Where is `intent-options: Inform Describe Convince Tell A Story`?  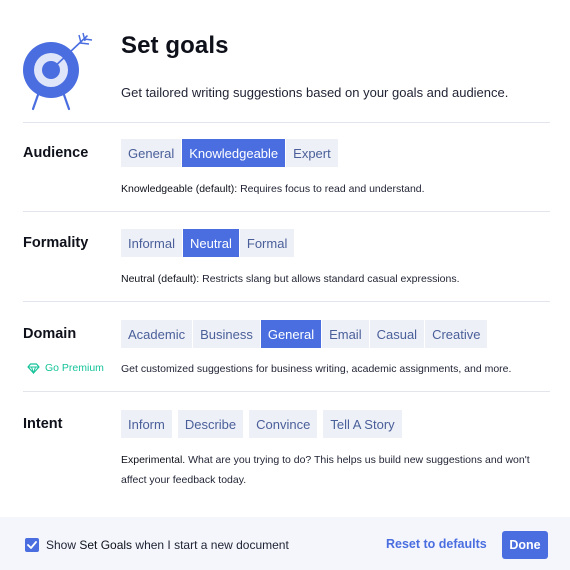
intent-options: Inform Describe Convince Tell A Story is located at coordinates (261, 424).